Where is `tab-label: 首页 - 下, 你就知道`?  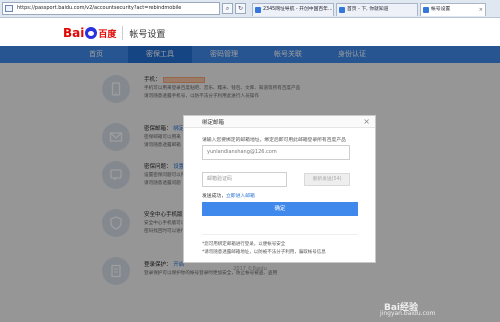 tab-label: 首页 - 下, 你就知道 is located at coordinates (368, 9).